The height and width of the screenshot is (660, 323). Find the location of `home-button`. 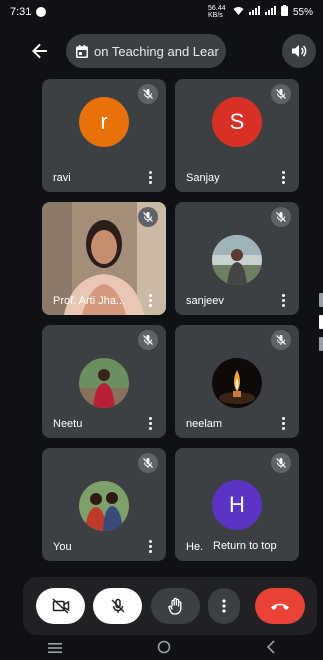

home-button is located at coordinates (164, 649).